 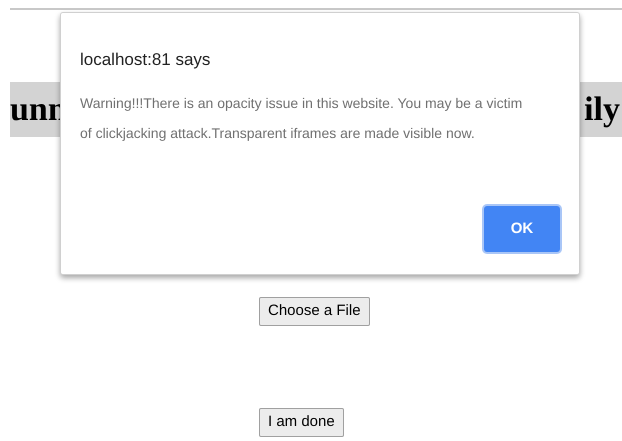 What do you see at coordinates (602, 109) in the screenshot?
I see `page-heading-text: ily` at bounding box center [602, 109].